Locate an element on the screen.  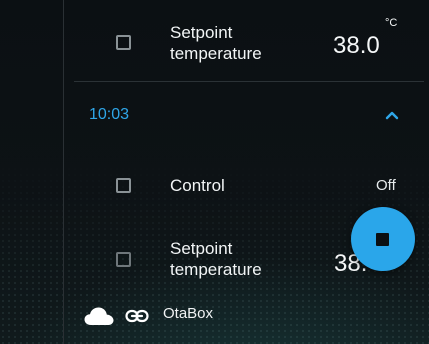
left-border-line is located at coordinates (63, 172).